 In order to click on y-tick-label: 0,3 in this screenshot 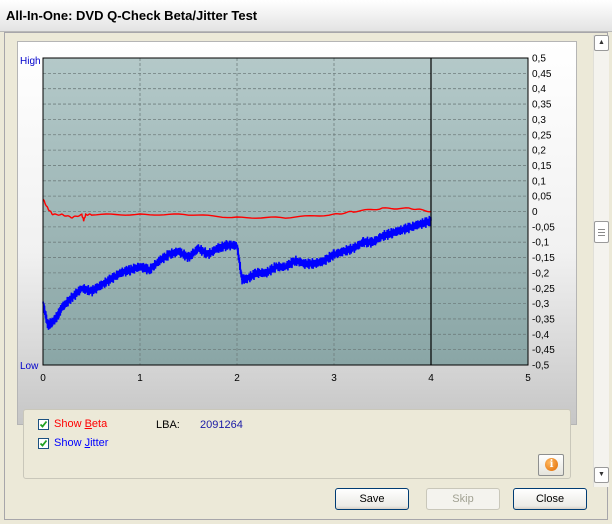, I will do `click(539, 120)`.